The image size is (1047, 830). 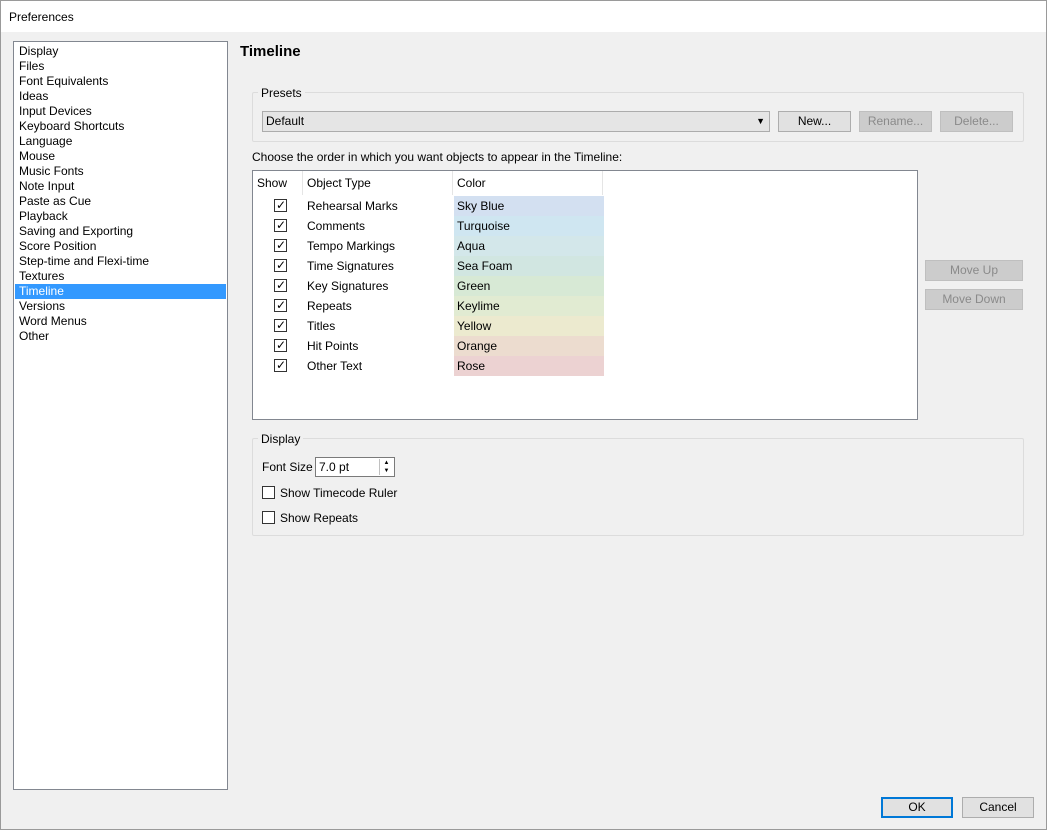 What do you see at coordinates (120, 51) in the screenshot?
I see `sidebar-item-display: Display` at bounding box center [120, 51].